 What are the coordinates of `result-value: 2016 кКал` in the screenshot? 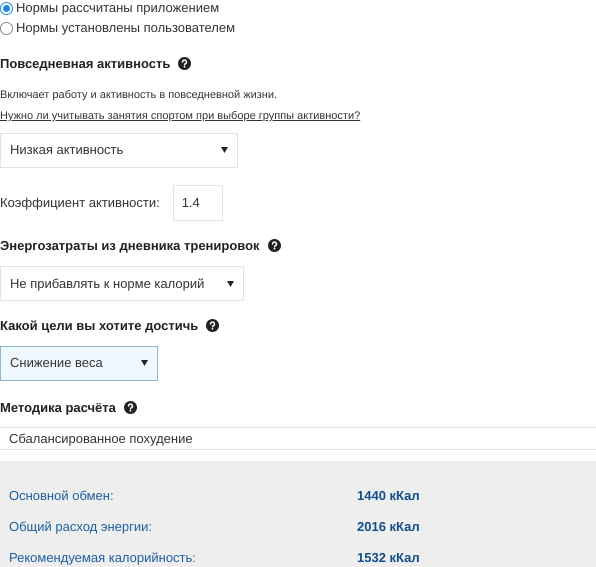 It's located at (388, 527).